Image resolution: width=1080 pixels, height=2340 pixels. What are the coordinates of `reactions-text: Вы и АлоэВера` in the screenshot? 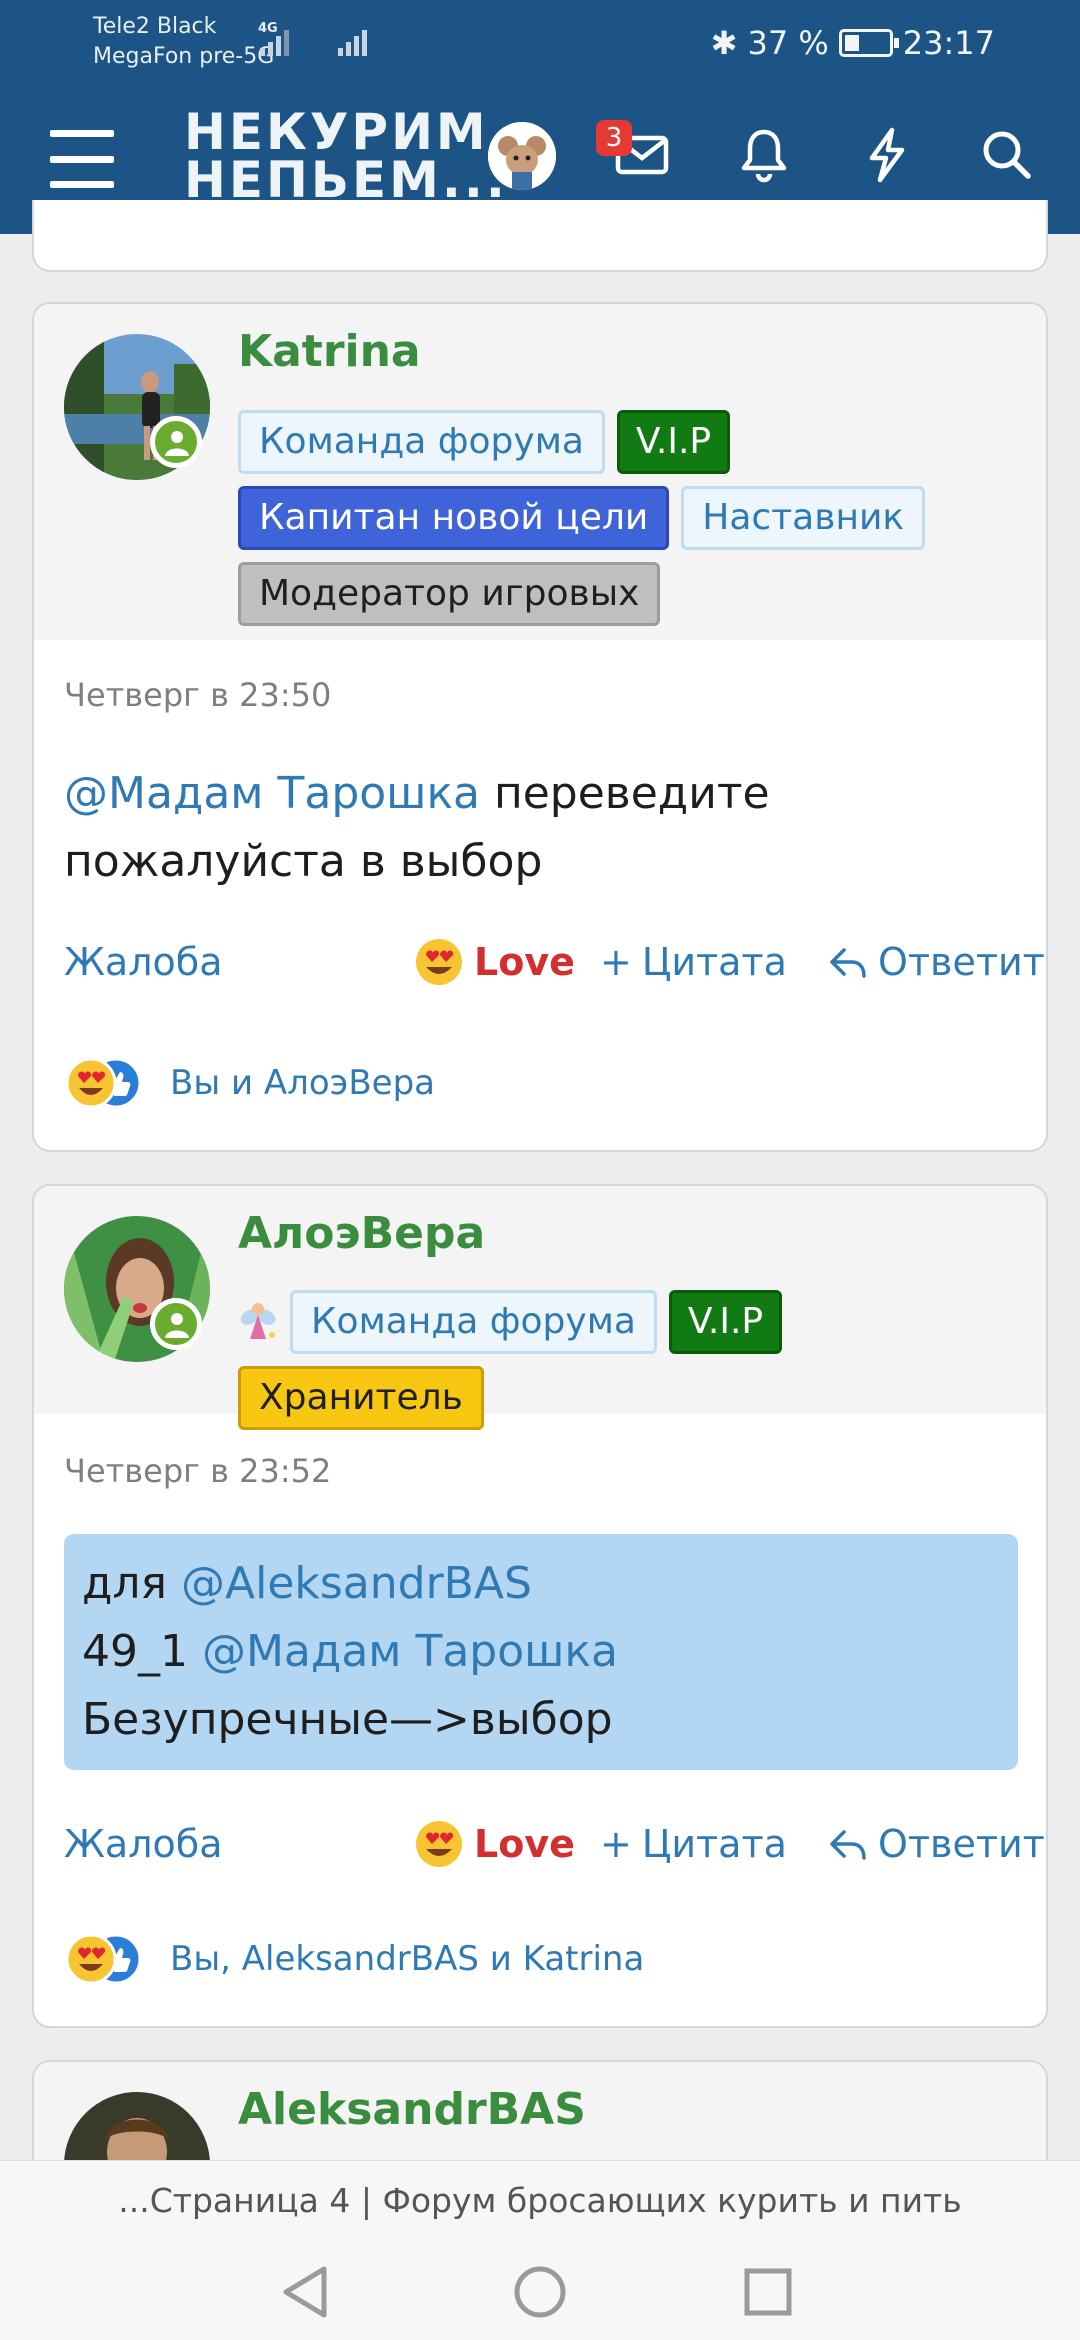 It's located at (302, 1083).